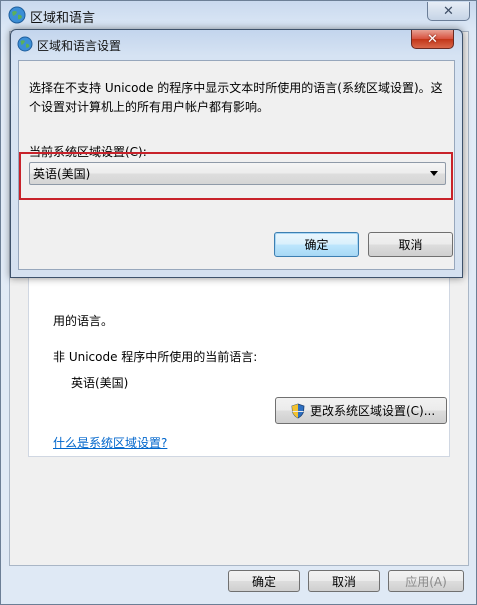 The image size is (477, 605). Describe the element at coordinates (100, 383) in the screenshot. I see `current-language-value: 英语(美国)` at that location.